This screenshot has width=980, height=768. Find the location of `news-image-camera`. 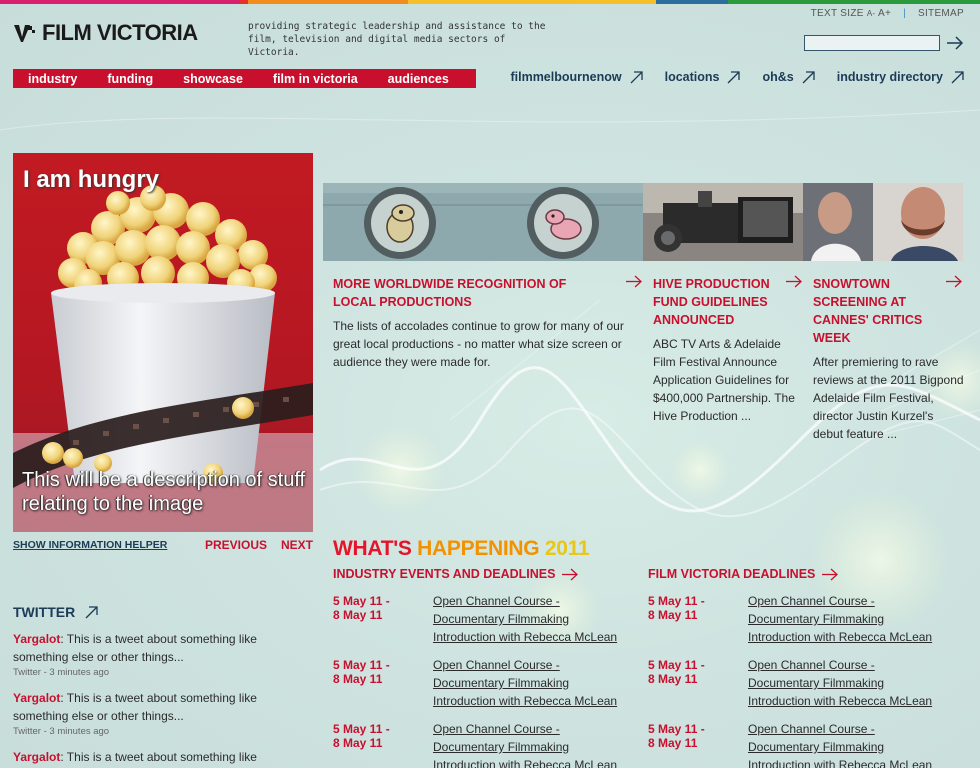

news-image-camera is located at coordinates (723, 222).